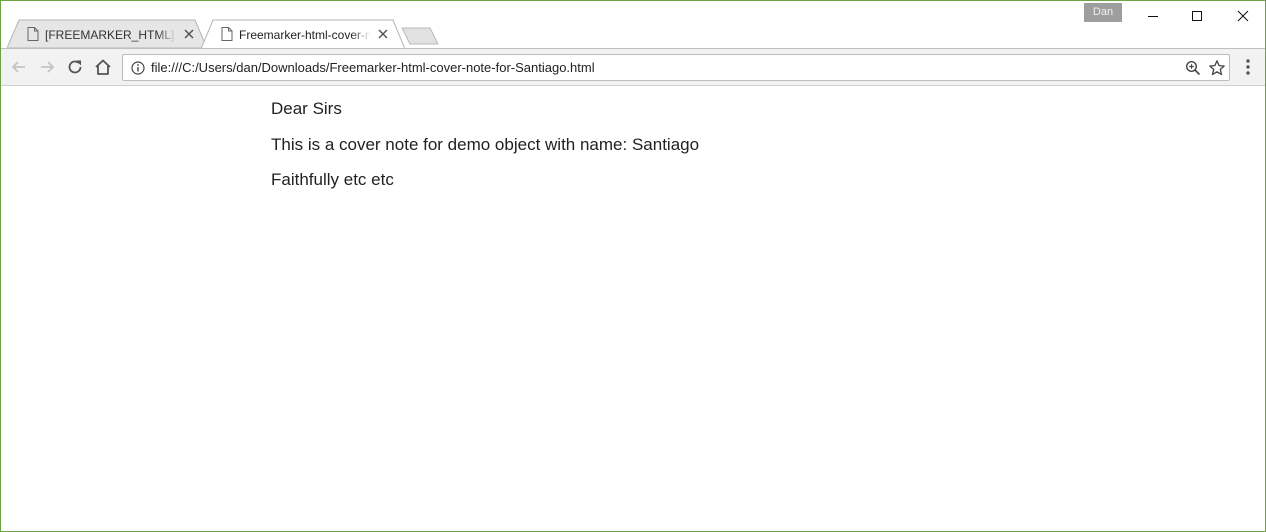  I want to click on minimize-button, so click(1153, 16).